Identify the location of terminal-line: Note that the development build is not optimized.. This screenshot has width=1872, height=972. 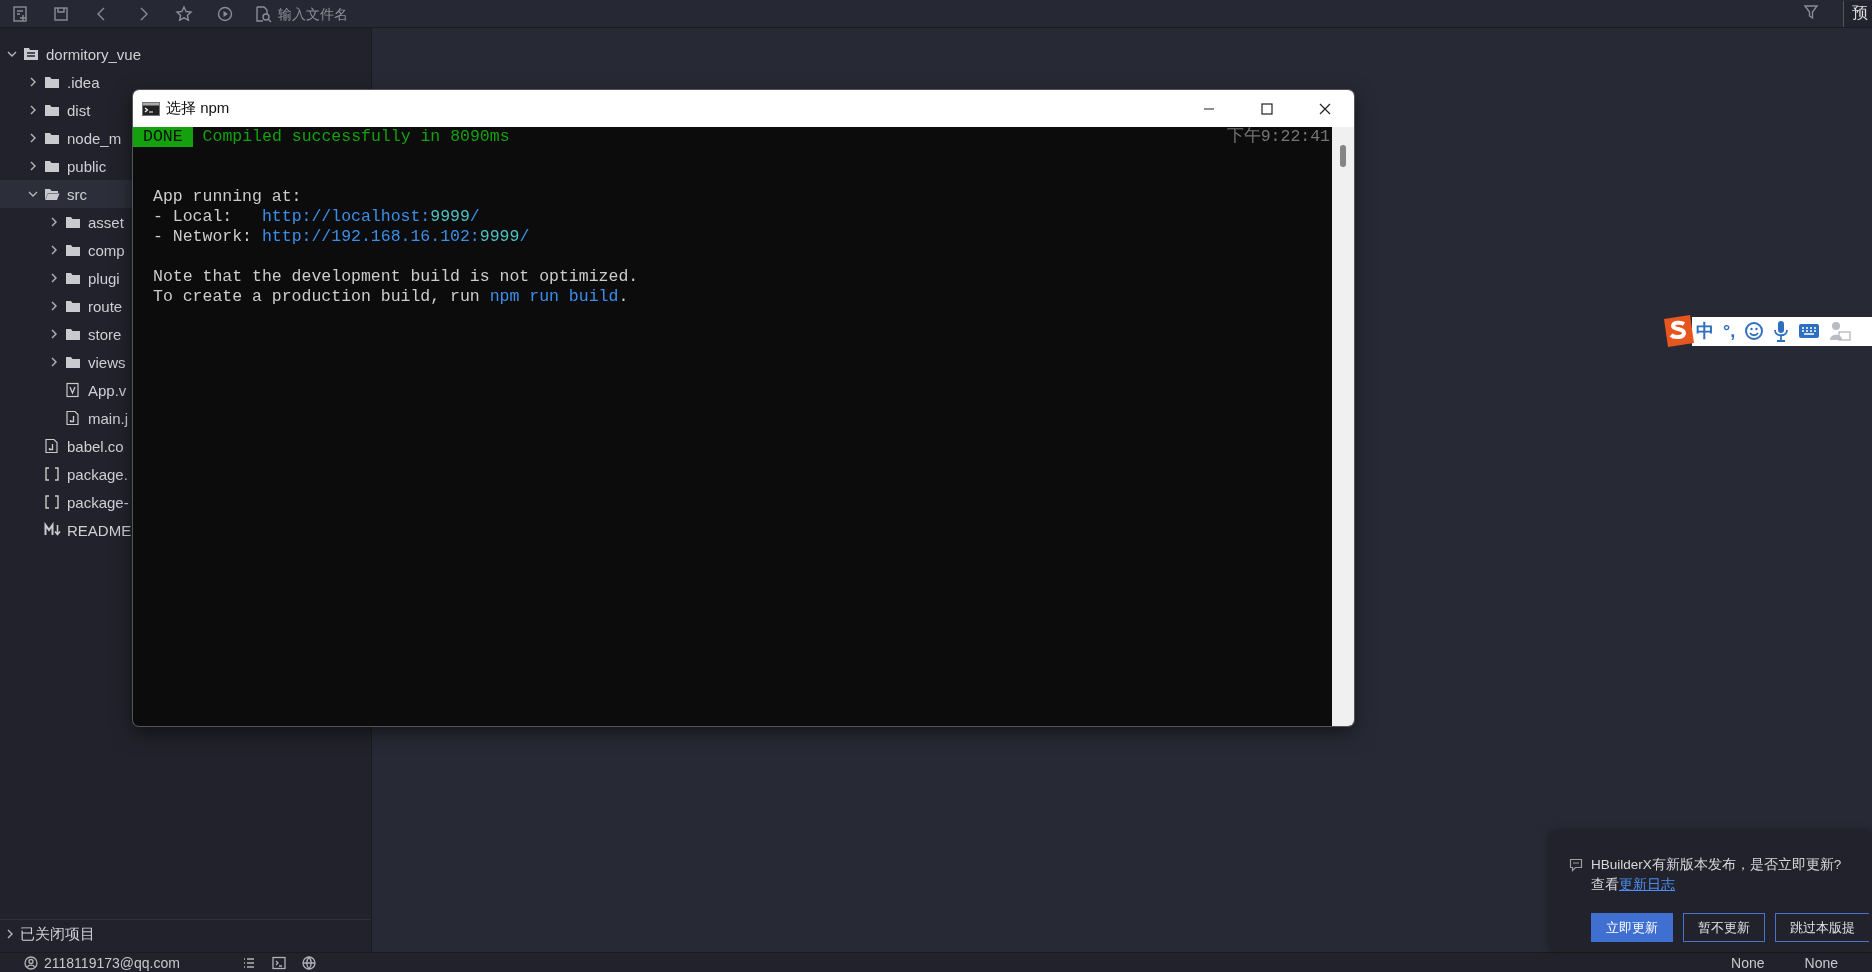
(396, 277).